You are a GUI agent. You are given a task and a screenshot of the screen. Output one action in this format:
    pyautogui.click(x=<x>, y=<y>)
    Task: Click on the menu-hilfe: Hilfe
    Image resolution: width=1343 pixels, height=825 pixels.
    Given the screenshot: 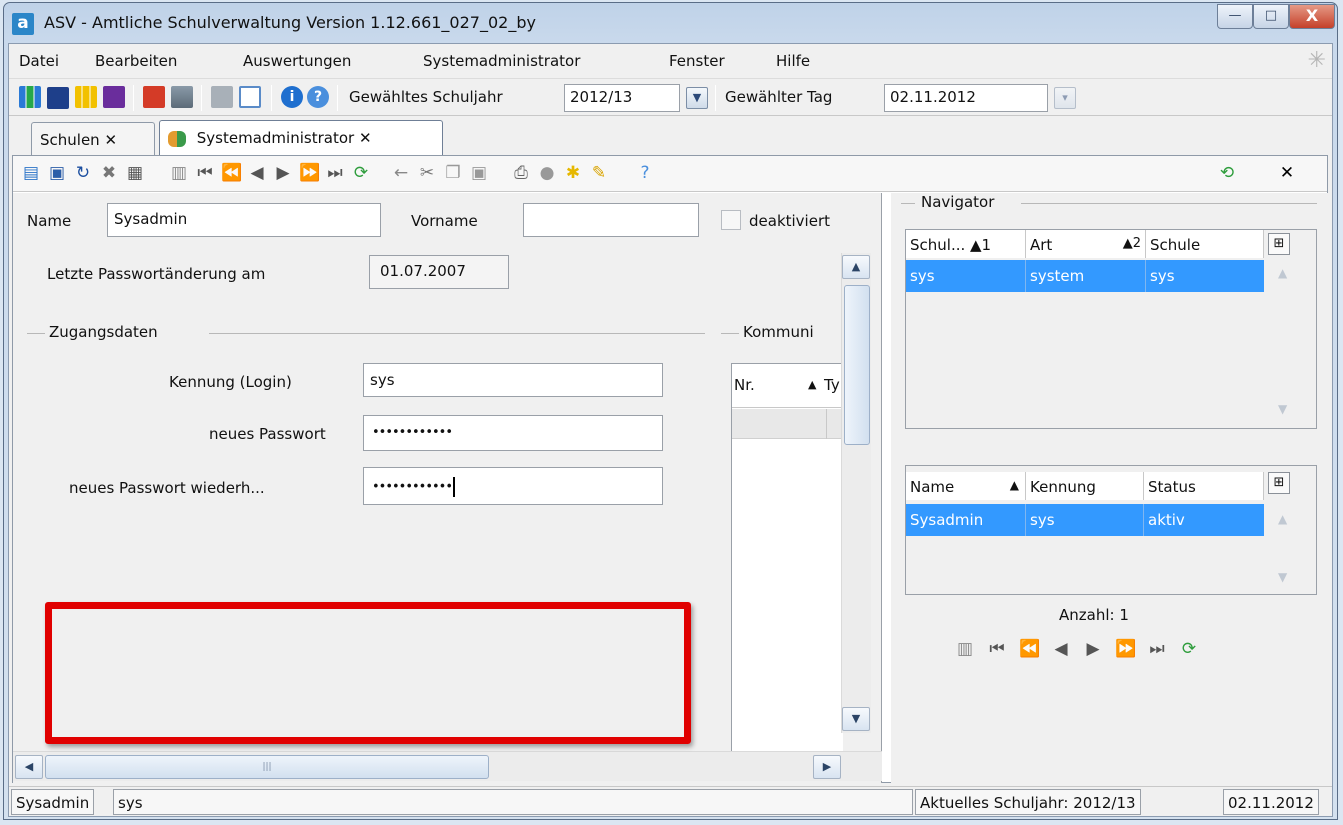 What is the action you would take?
    pyautogui.click(x=793, y=61)
    